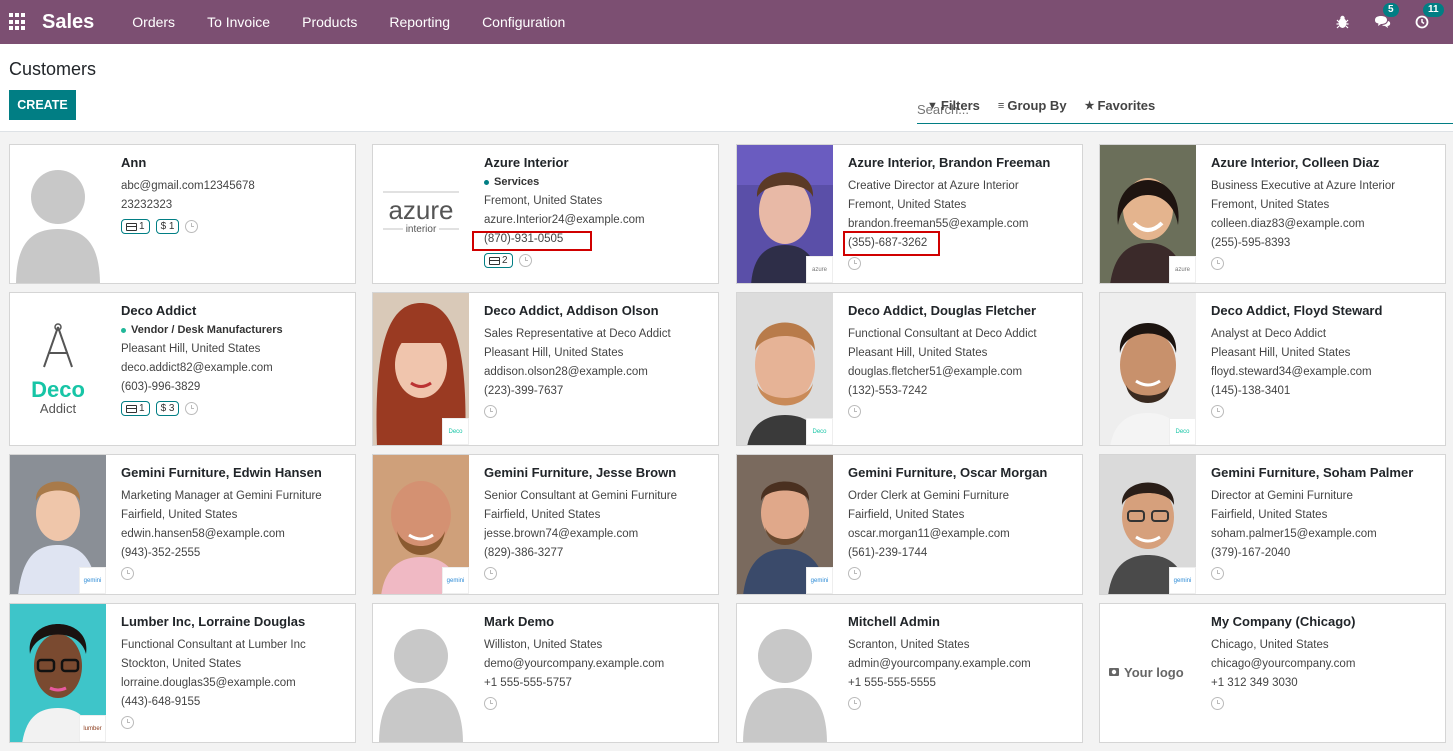  What do you see at coordinates (564, 220) in the screenshot?
I see `customer-email: azure.Interior24@example.com` at bounding box center [564, 220].